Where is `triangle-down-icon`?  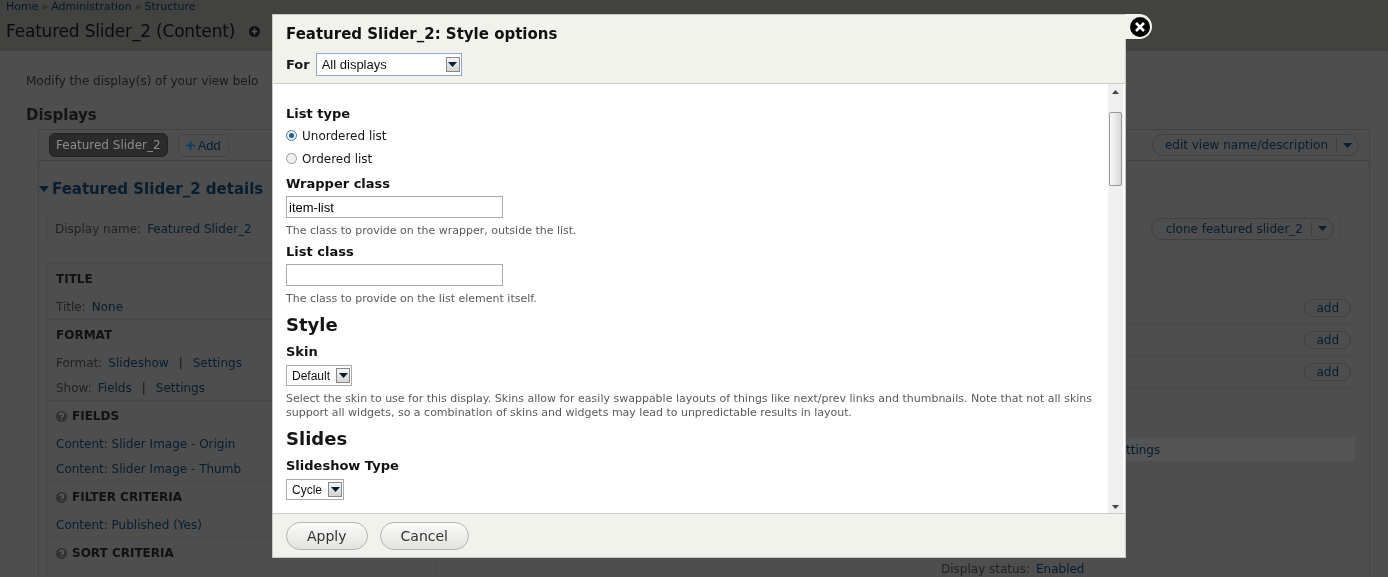
triangle-down-icon is located at coordinates (44, 189).